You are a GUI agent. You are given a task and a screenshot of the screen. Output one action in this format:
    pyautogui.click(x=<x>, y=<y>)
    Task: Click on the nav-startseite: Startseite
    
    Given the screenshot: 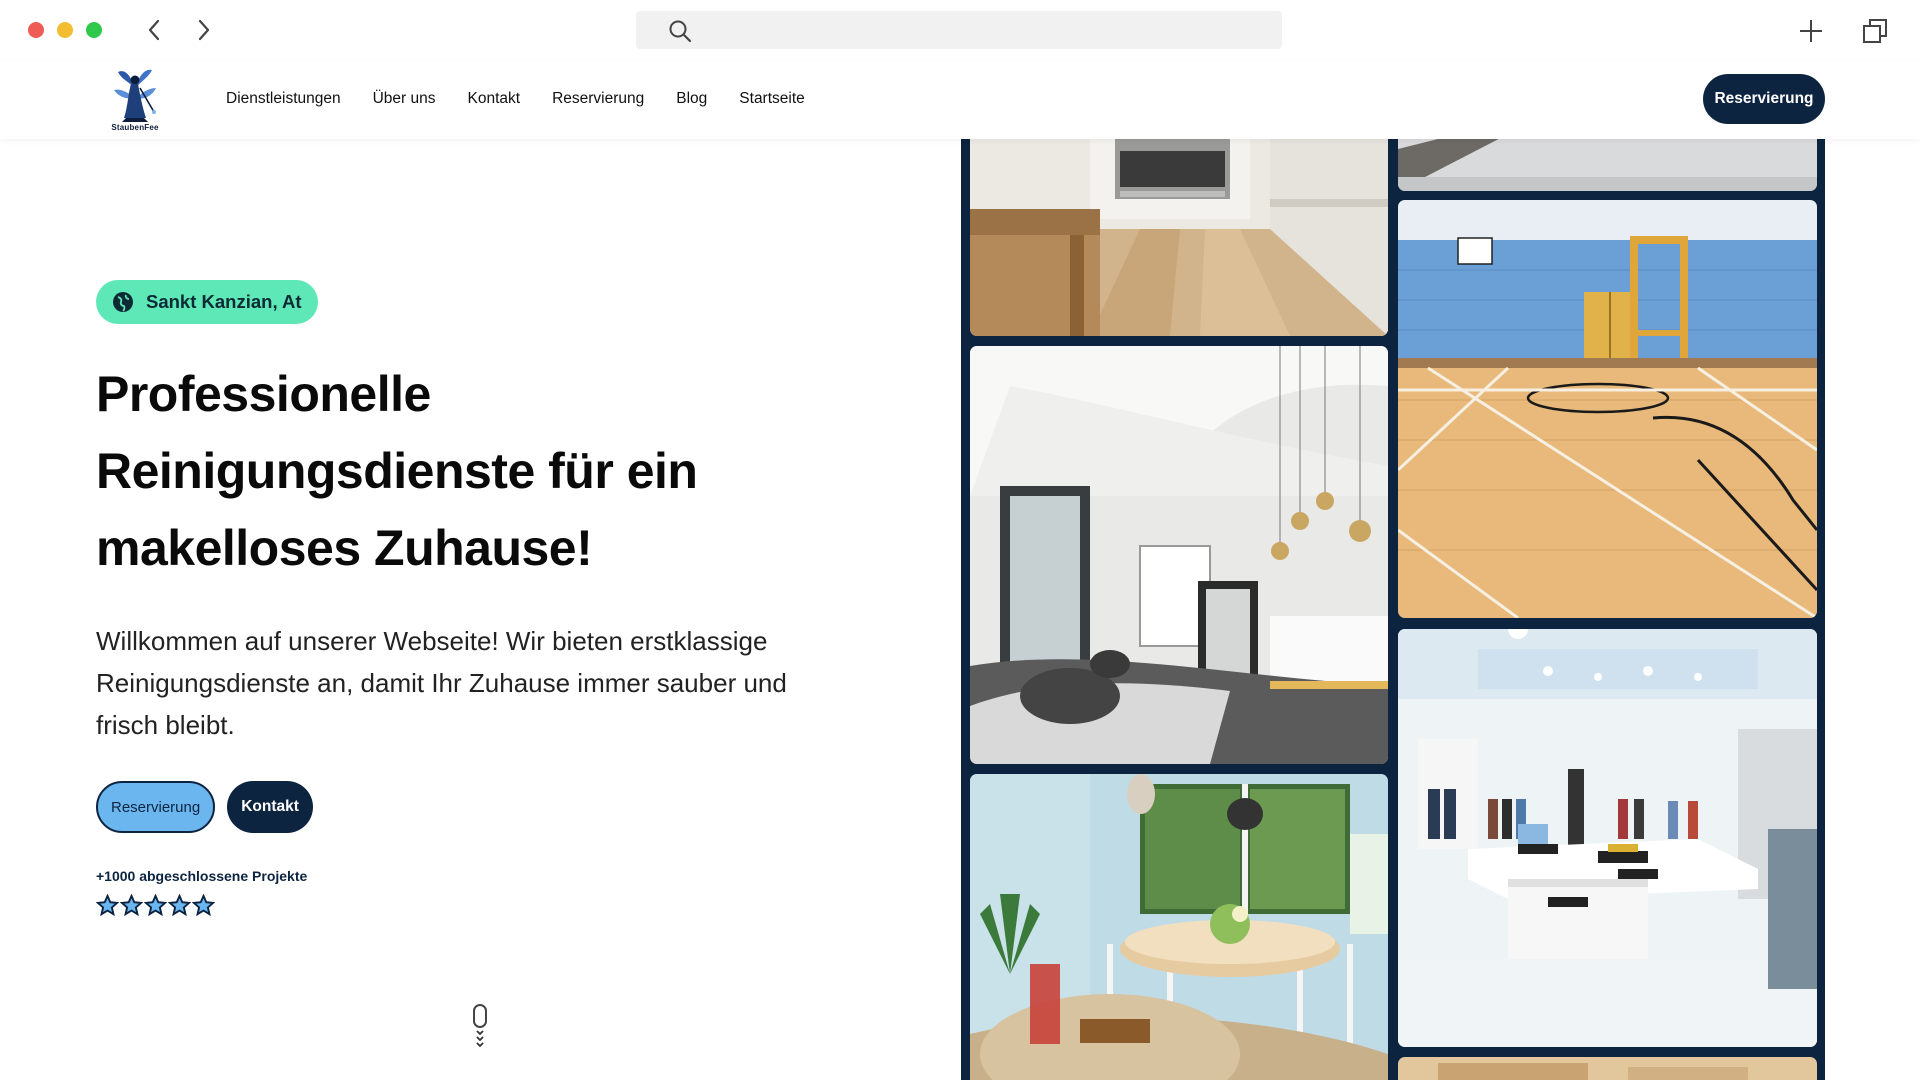 What is the action you would take?
    pyautogui.click(x=771, y=99)
    